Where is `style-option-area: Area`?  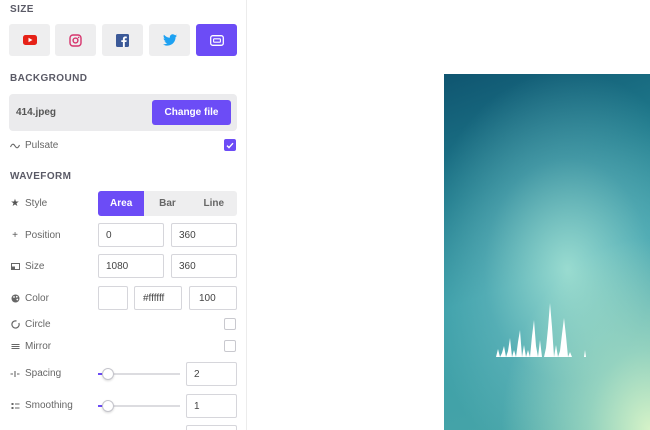
style-option-area: Area is located at coordinates (121, 203).